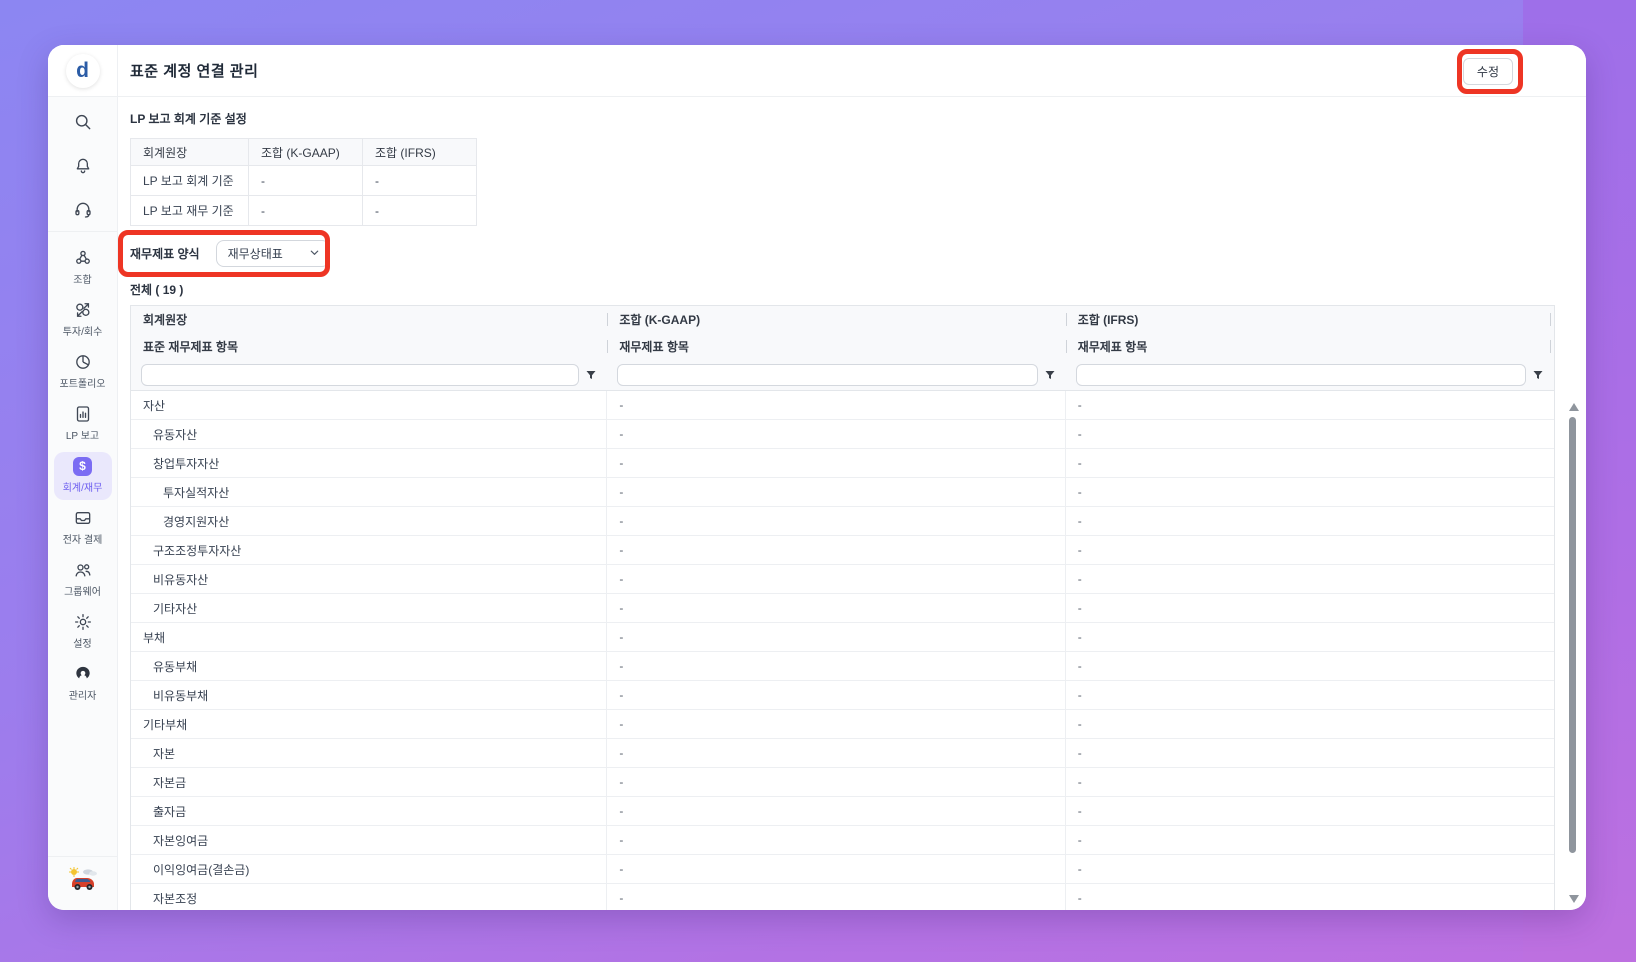 The image size is (1636, 962). Describe the element at coordinates (842, 637) in the screenshot. I see `table-row: 부채 - -` at that location.